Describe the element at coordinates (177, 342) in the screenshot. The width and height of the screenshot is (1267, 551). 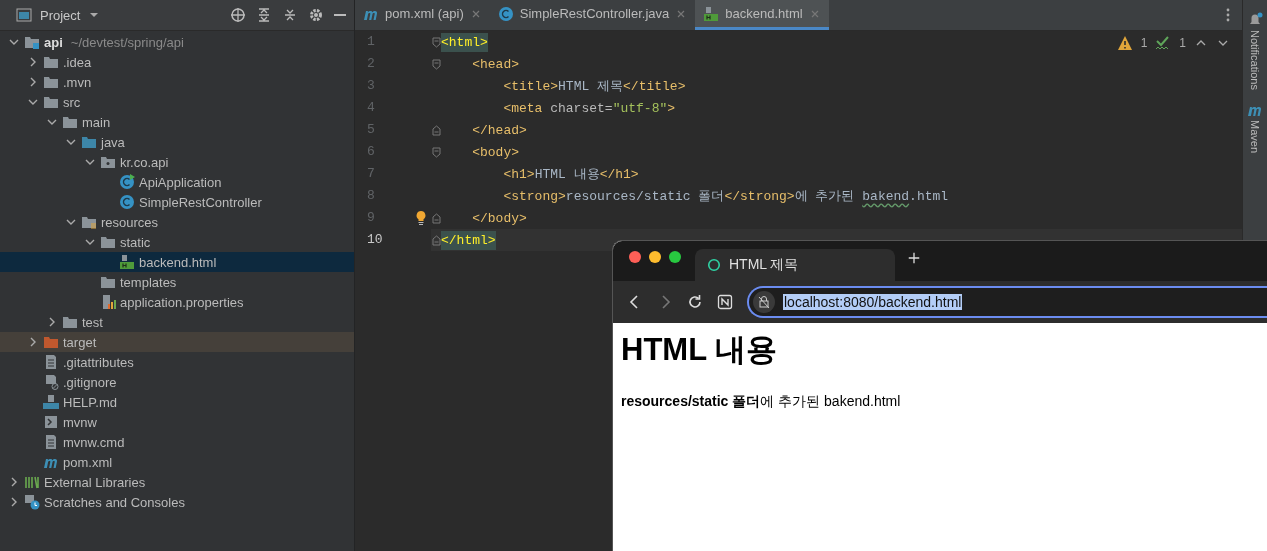
I see `tree-item: target` at that location.